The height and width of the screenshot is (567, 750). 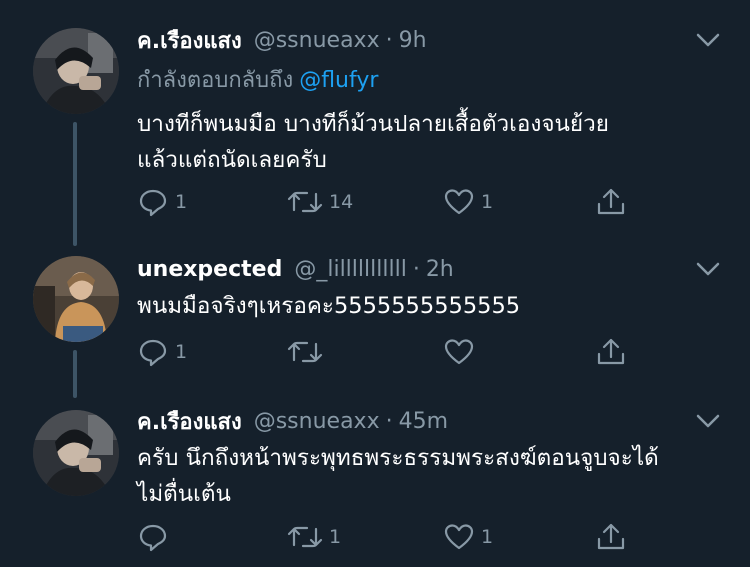 I want to click on tweet-actions: 1, so click(x=387, y=352).